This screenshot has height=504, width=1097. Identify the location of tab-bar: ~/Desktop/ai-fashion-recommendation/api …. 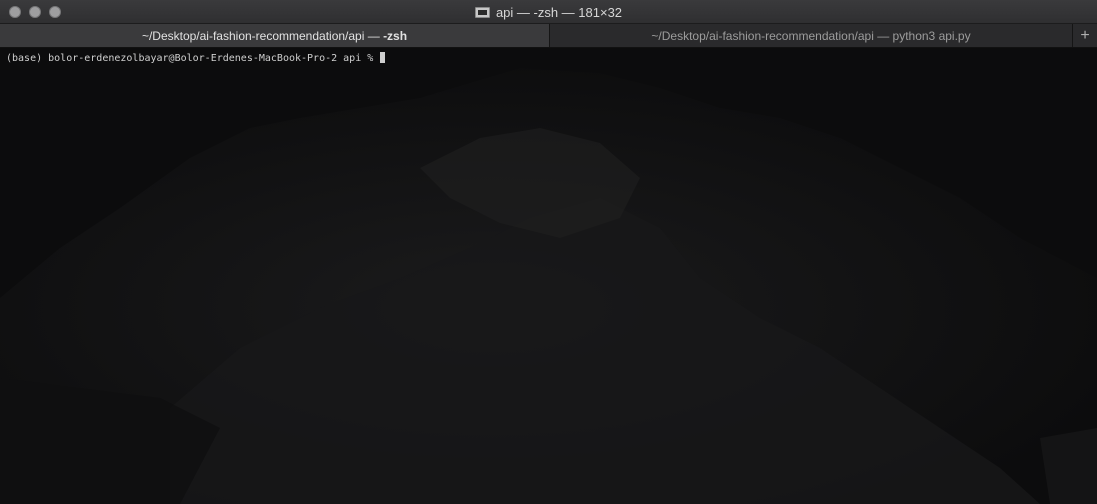
(548, 36).